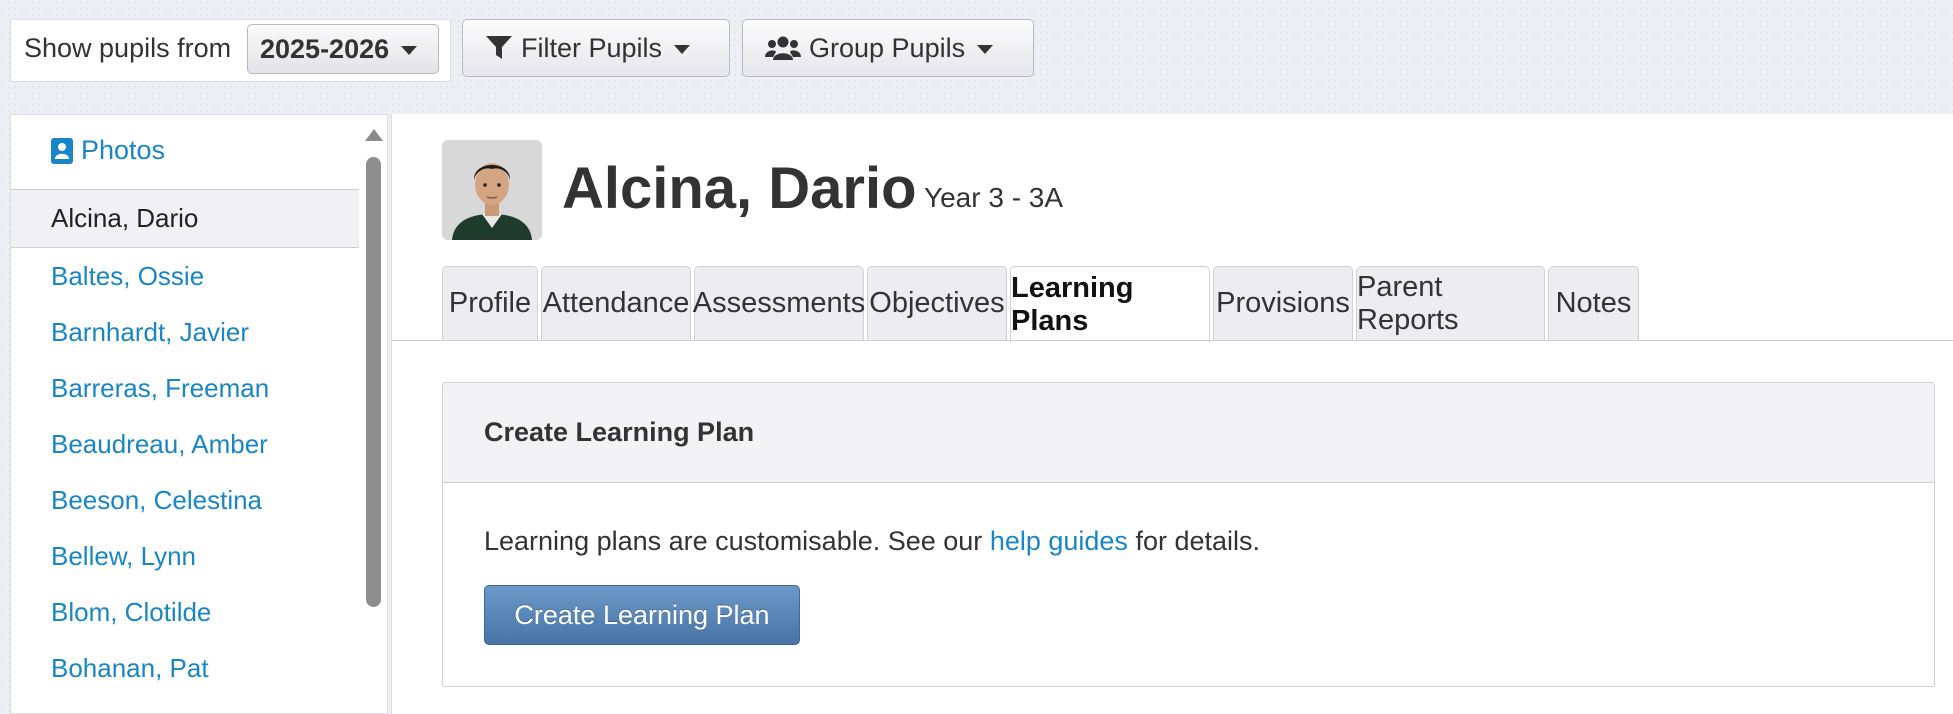  Describe the element at coordinates (783, 48) in the screenshot. I see `users-icon` at that location.